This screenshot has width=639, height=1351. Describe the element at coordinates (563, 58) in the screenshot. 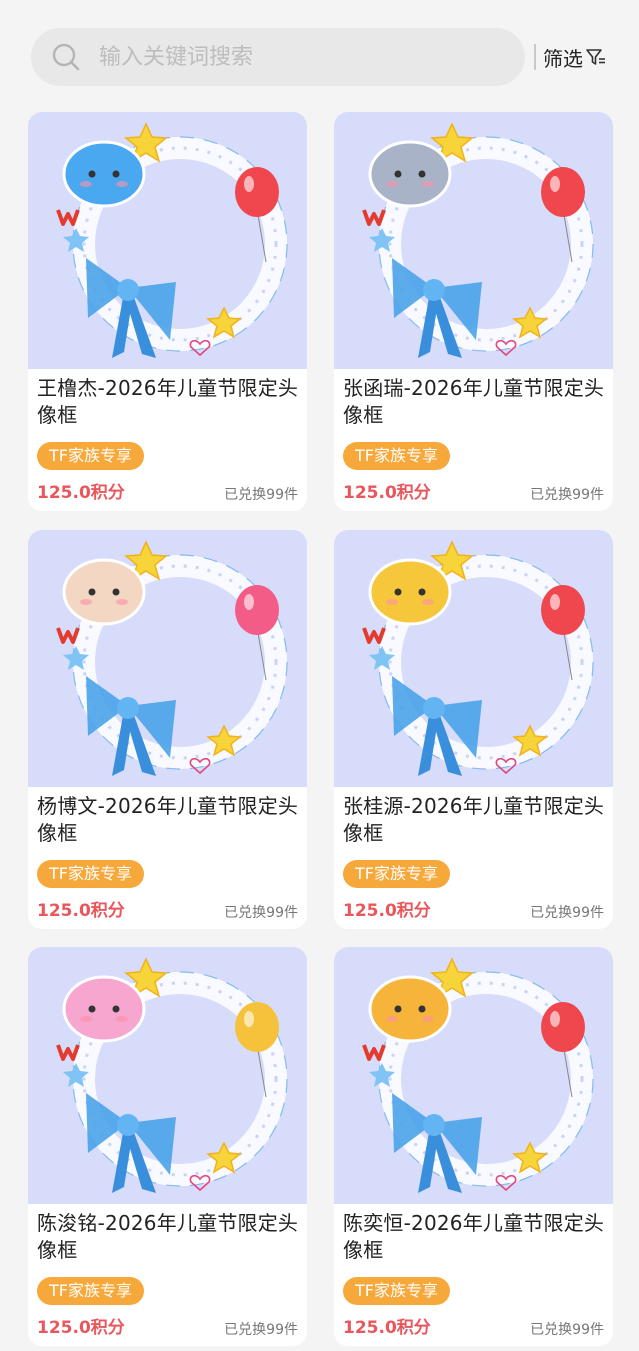

I see `filter-label: 筛选` at that location.